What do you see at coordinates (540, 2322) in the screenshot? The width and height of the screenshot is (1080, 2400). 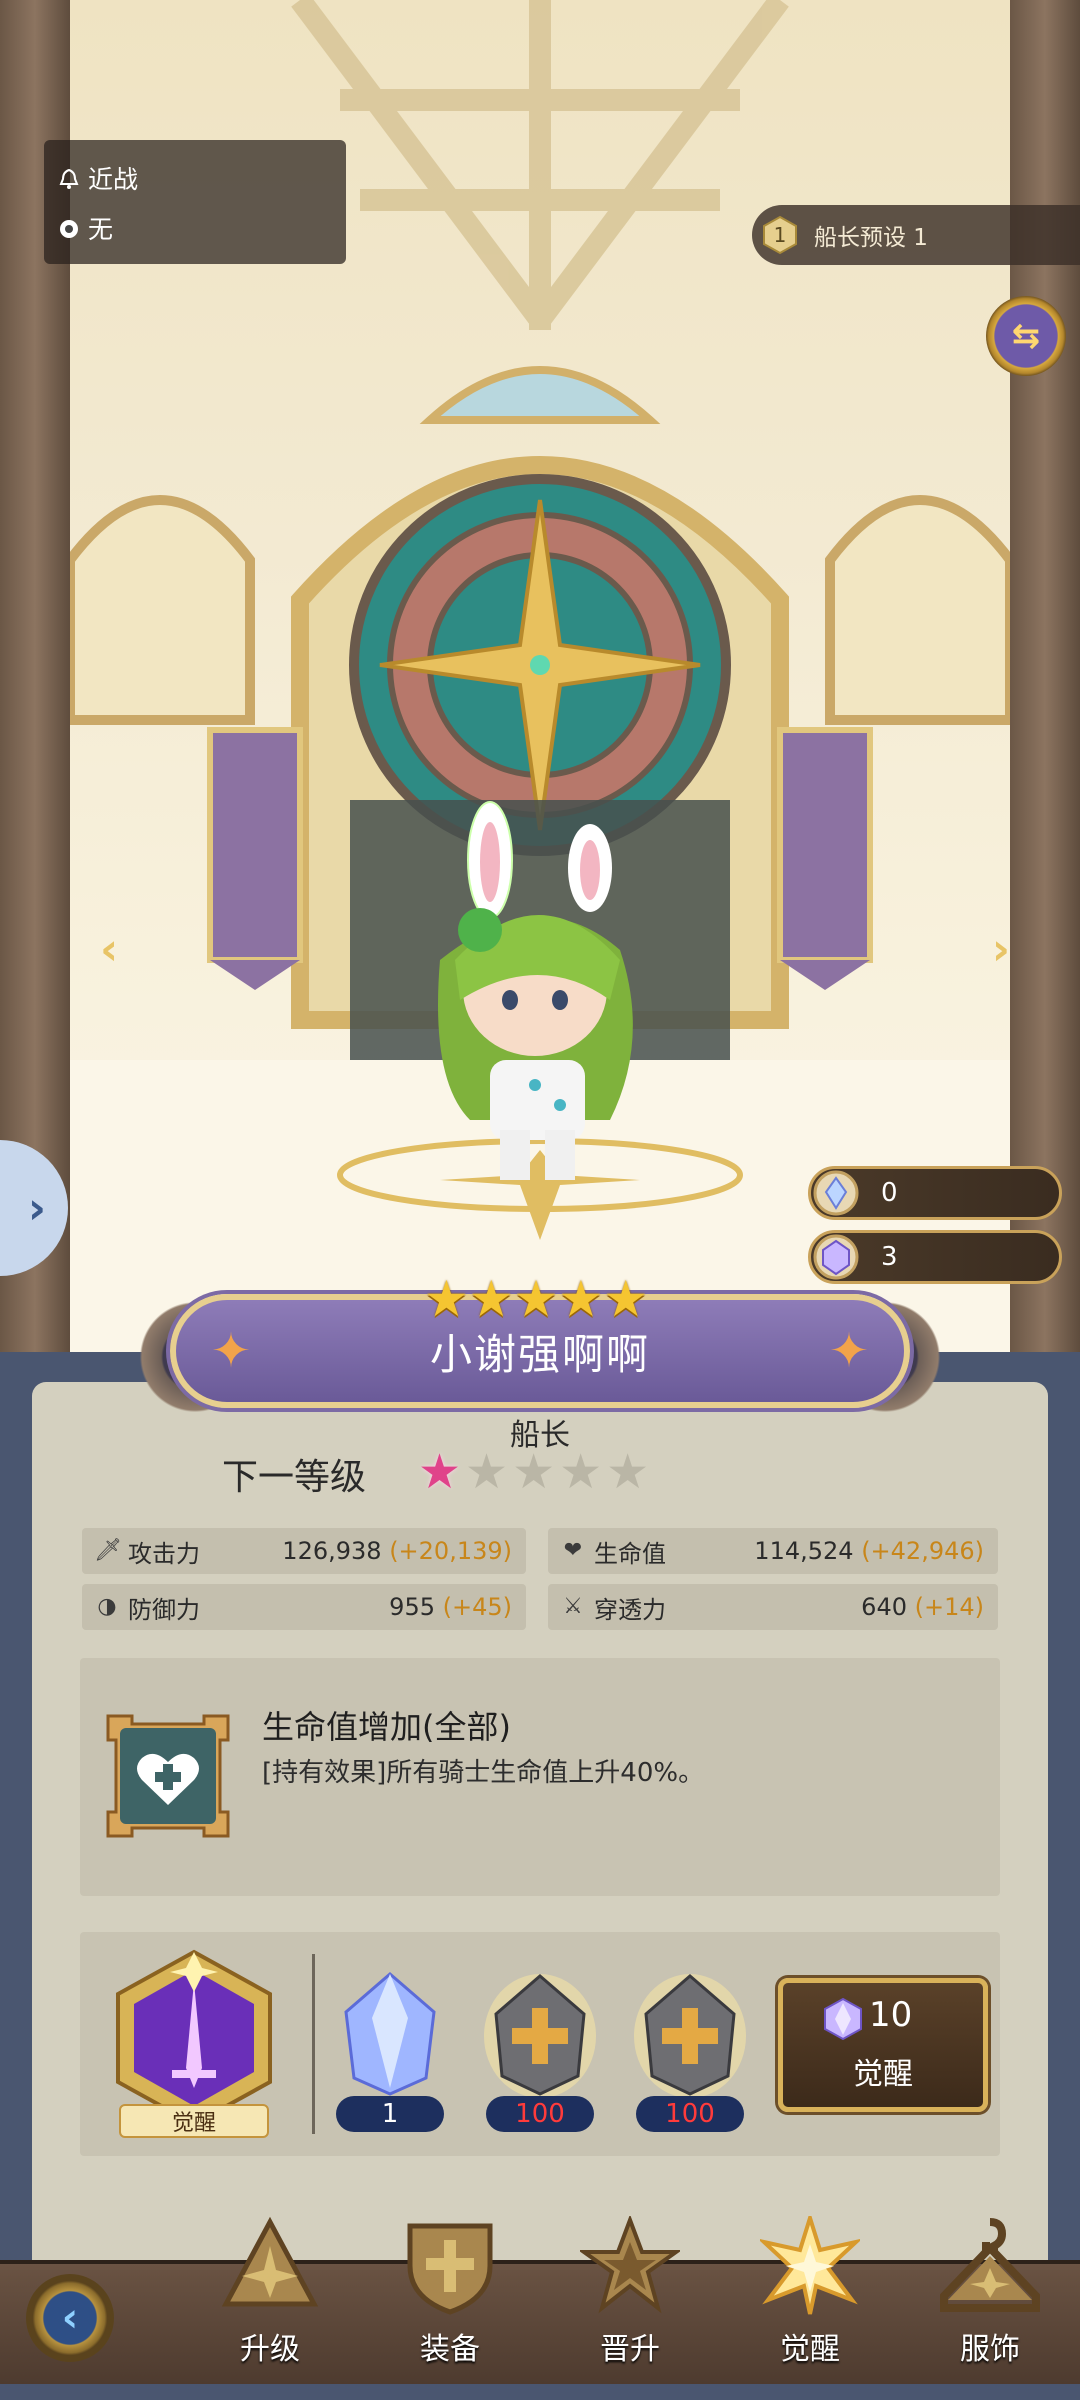 I see `bottom-nav-bar` at bounding box center [540, 2322].